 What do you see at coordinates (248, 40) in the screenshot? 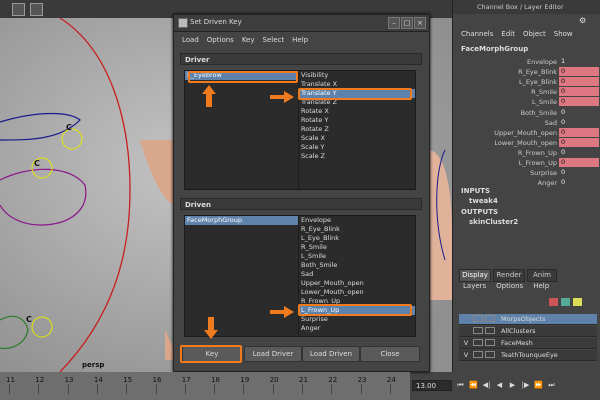
I see `menu-key: Key` at bounding box center [248, 40].